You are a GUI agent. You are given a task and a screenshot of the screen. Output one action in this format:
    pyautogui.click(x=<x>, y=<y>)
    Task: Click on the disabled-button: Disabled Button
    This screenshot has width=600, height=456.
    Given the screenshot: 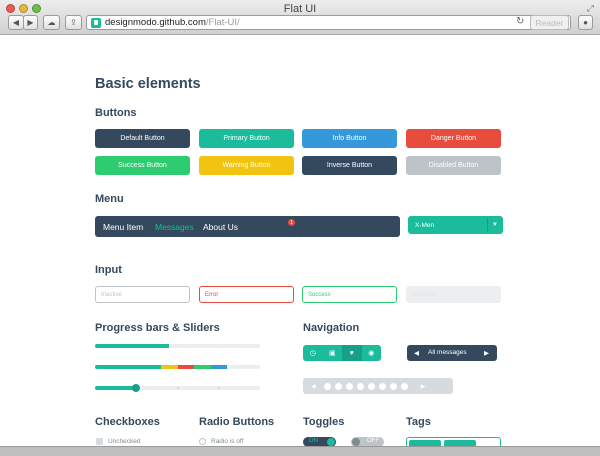 What is the action you would take?
    pyautogui.click(x=453, y=165)
    